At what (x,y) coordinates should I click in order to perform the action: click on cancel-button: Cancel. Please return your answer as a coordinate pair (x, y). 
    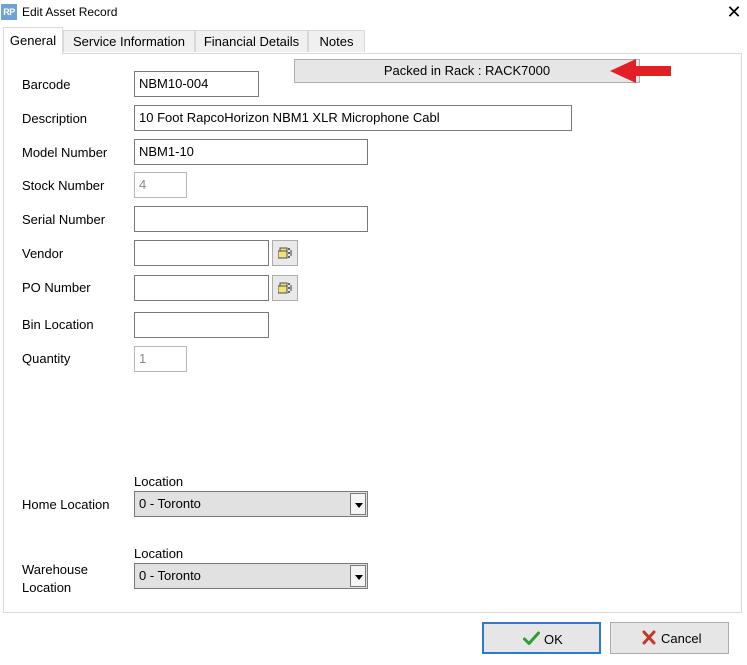
    Looking at the image, I should click on (669, 638).